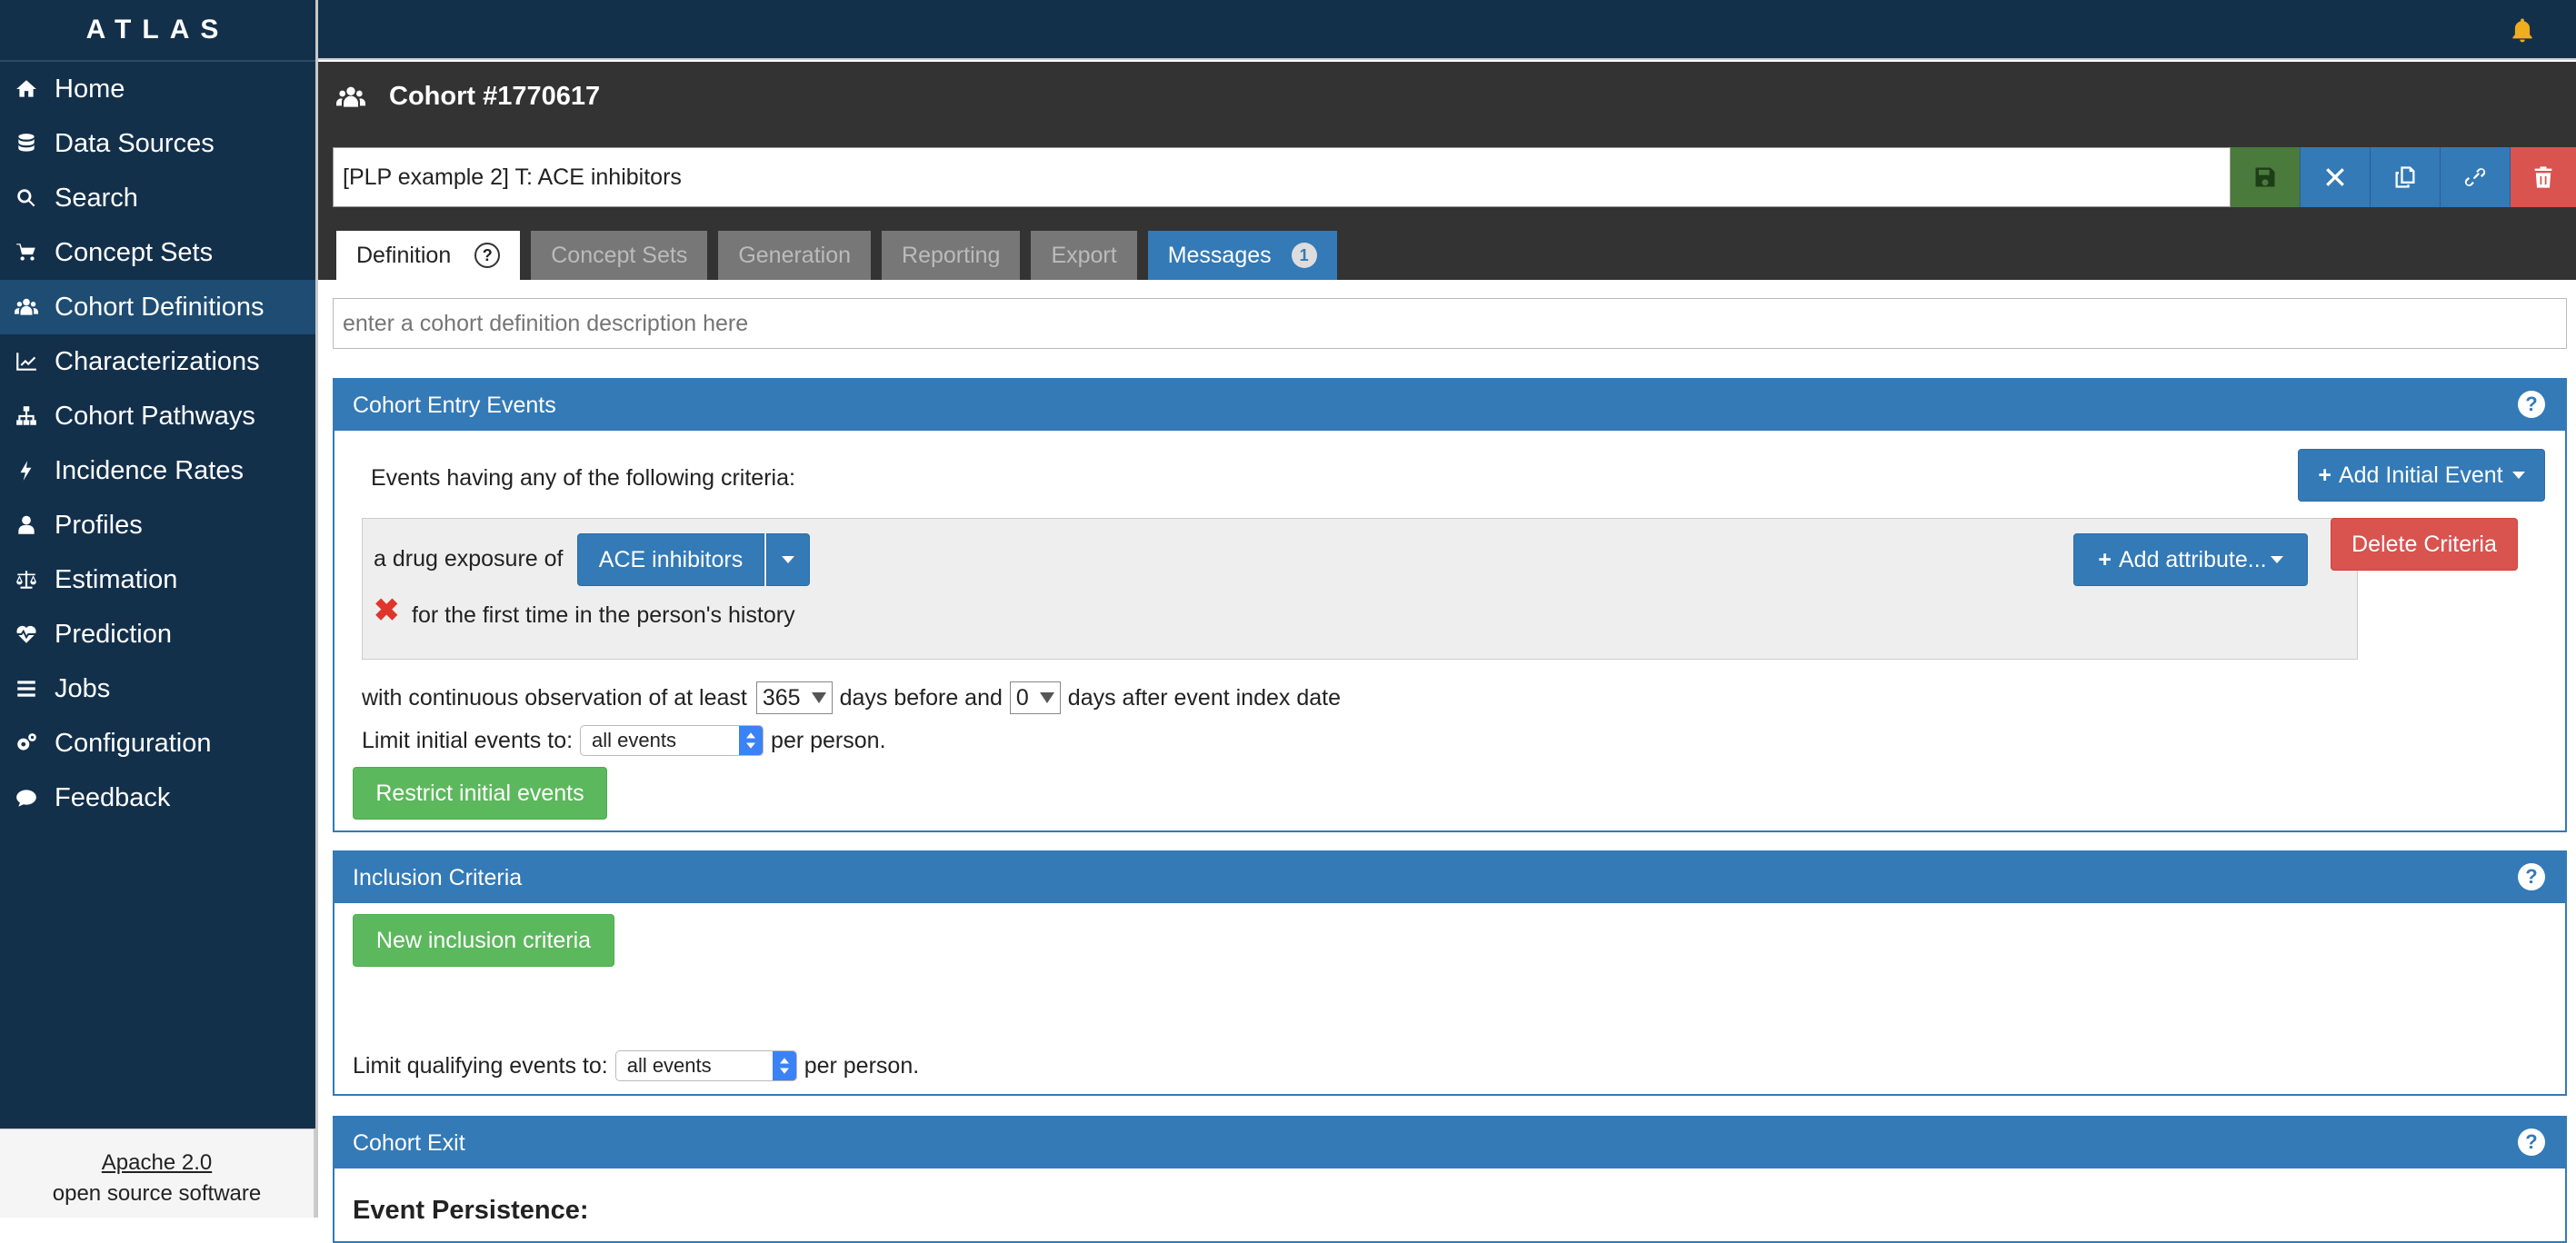  I want to click on save-icon, so click(2265, 177).